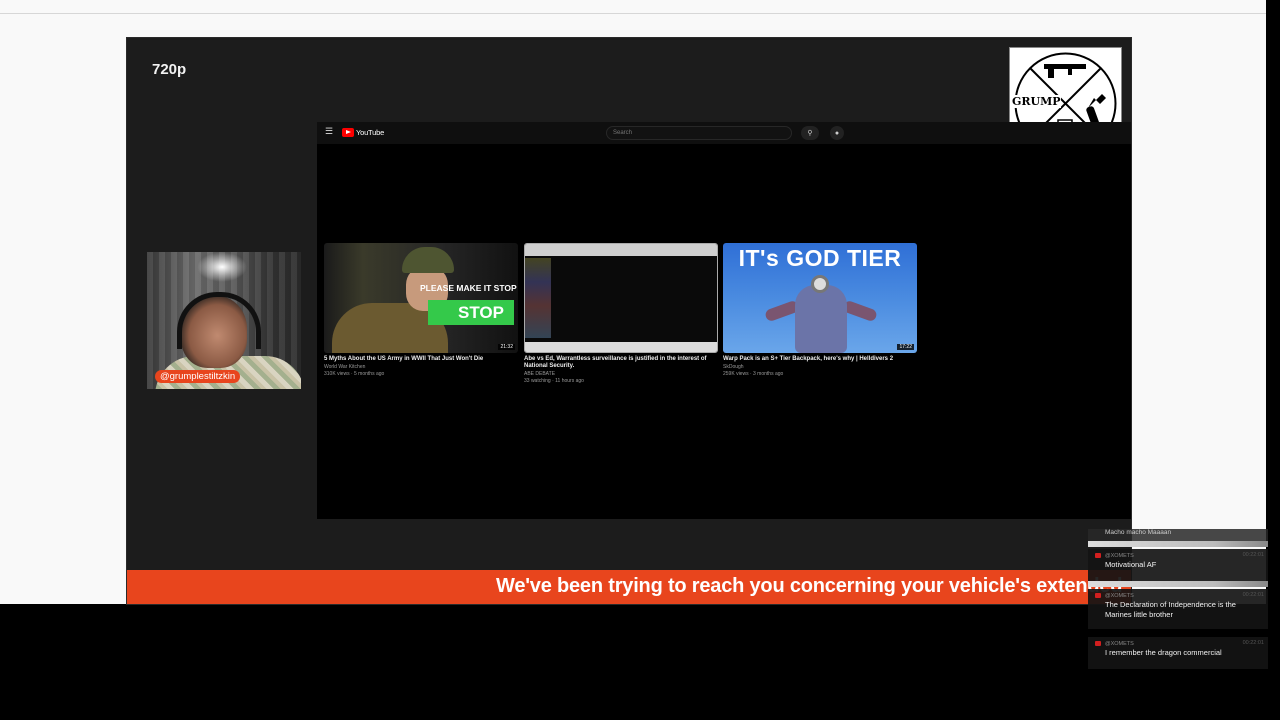  Describe the element at coordinates (421, 367) in the screenshot. I see `video-channel: World War Kitchen` at that location.